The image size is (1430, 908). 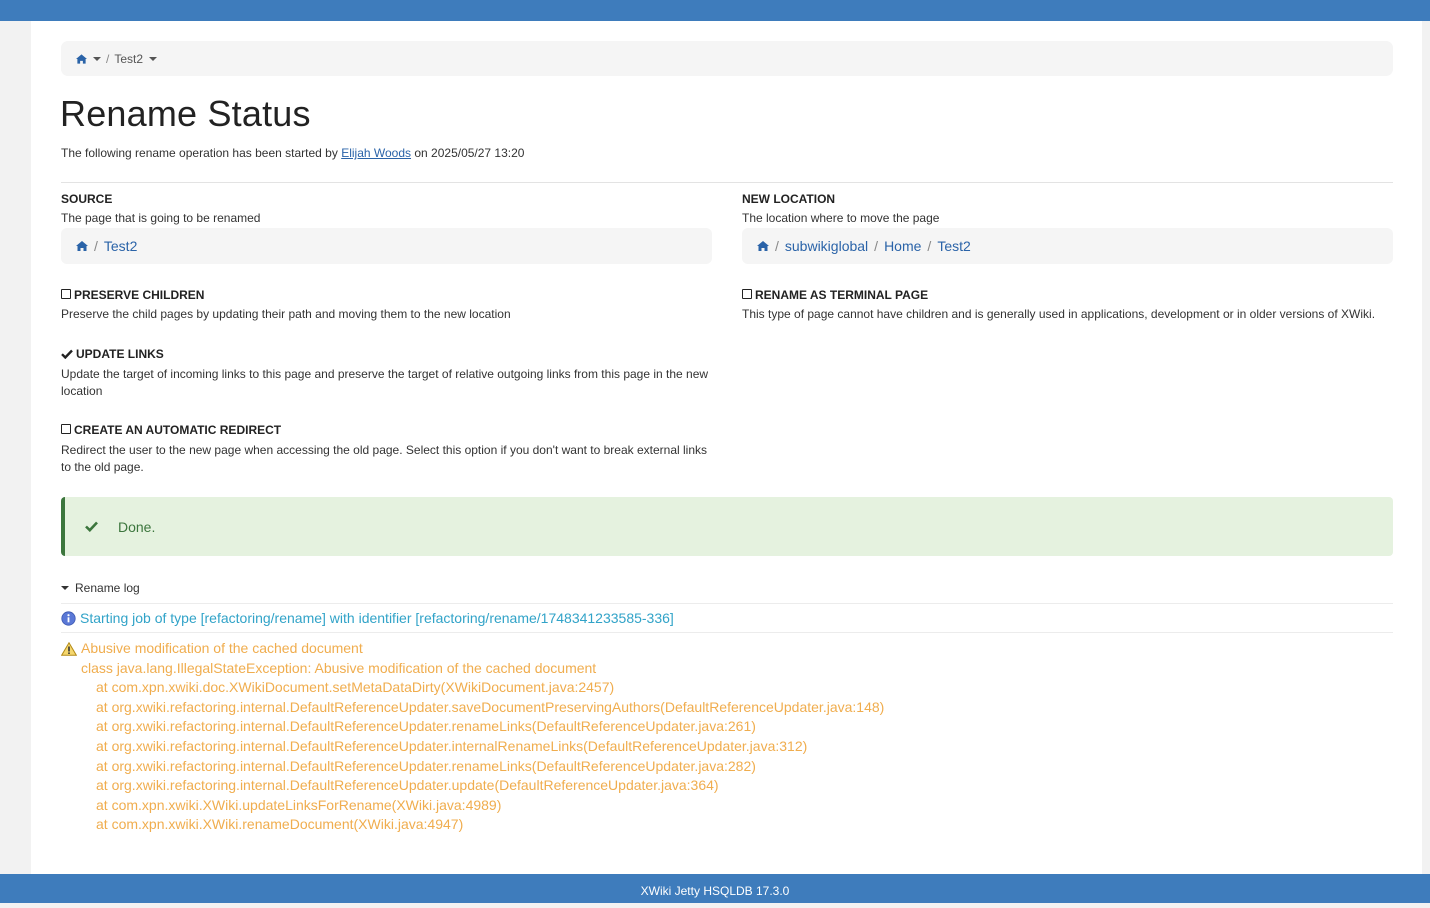 What do you see at coordinates (842, 295) in the screenshot?
I see `terminal-page-title: RENAME AS TERMINAL PAGE` at bounding box center [842, 295].